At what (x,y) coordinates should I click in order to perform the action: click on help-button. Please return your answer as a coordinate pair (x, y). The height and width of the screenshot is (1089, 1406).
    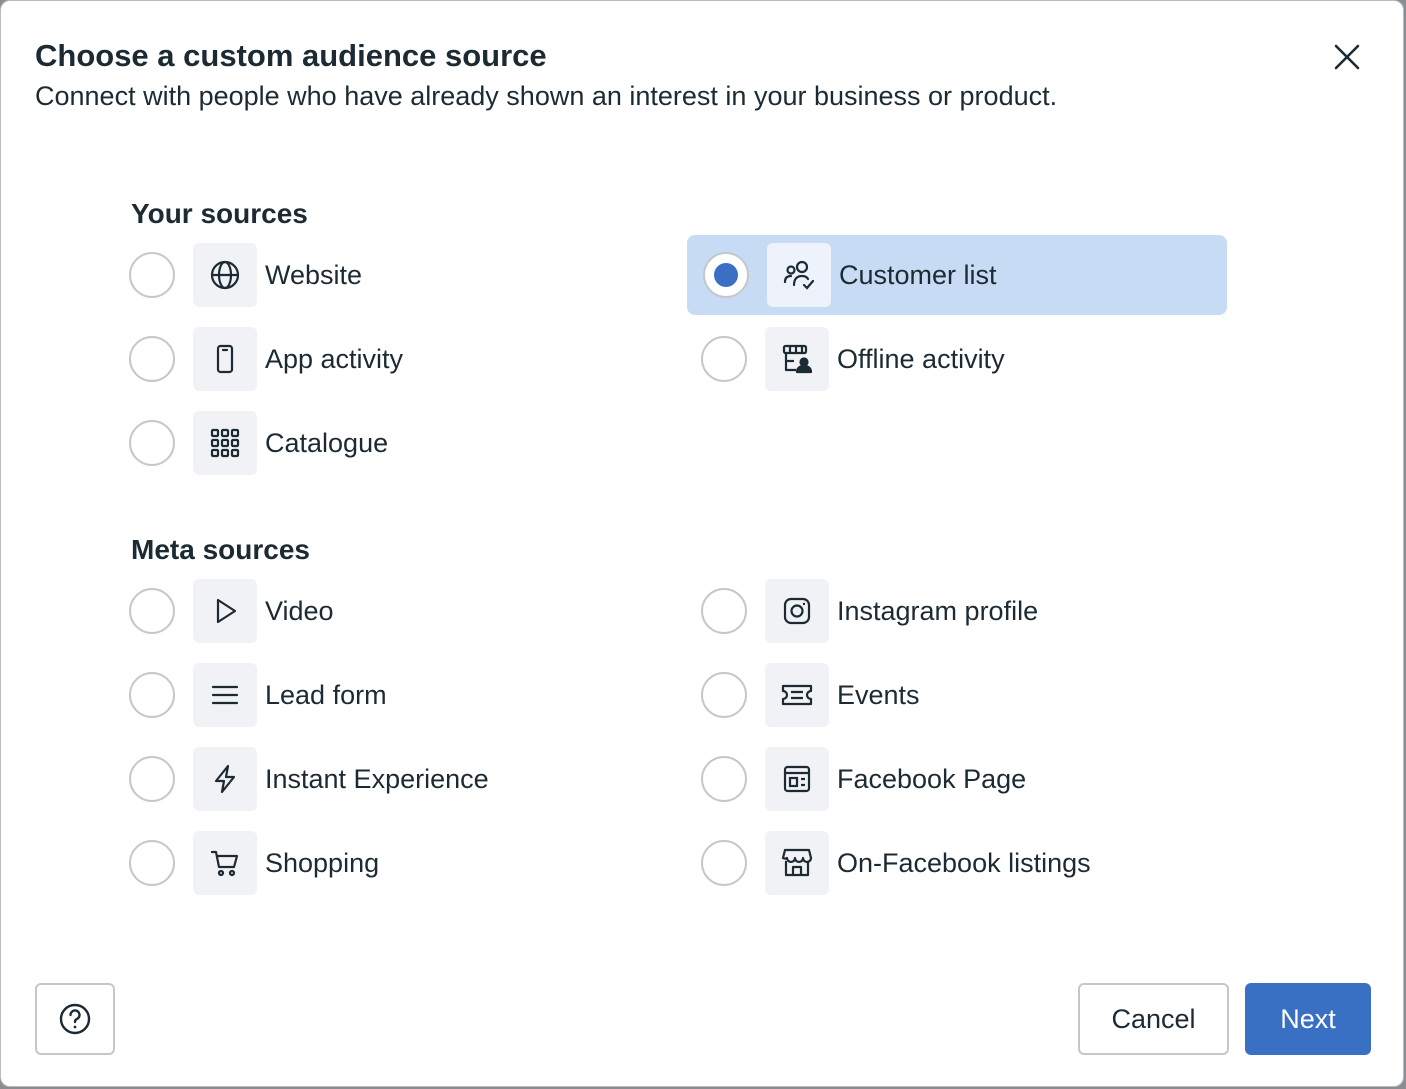
    Looking at the image, I should click on (75, 1019).